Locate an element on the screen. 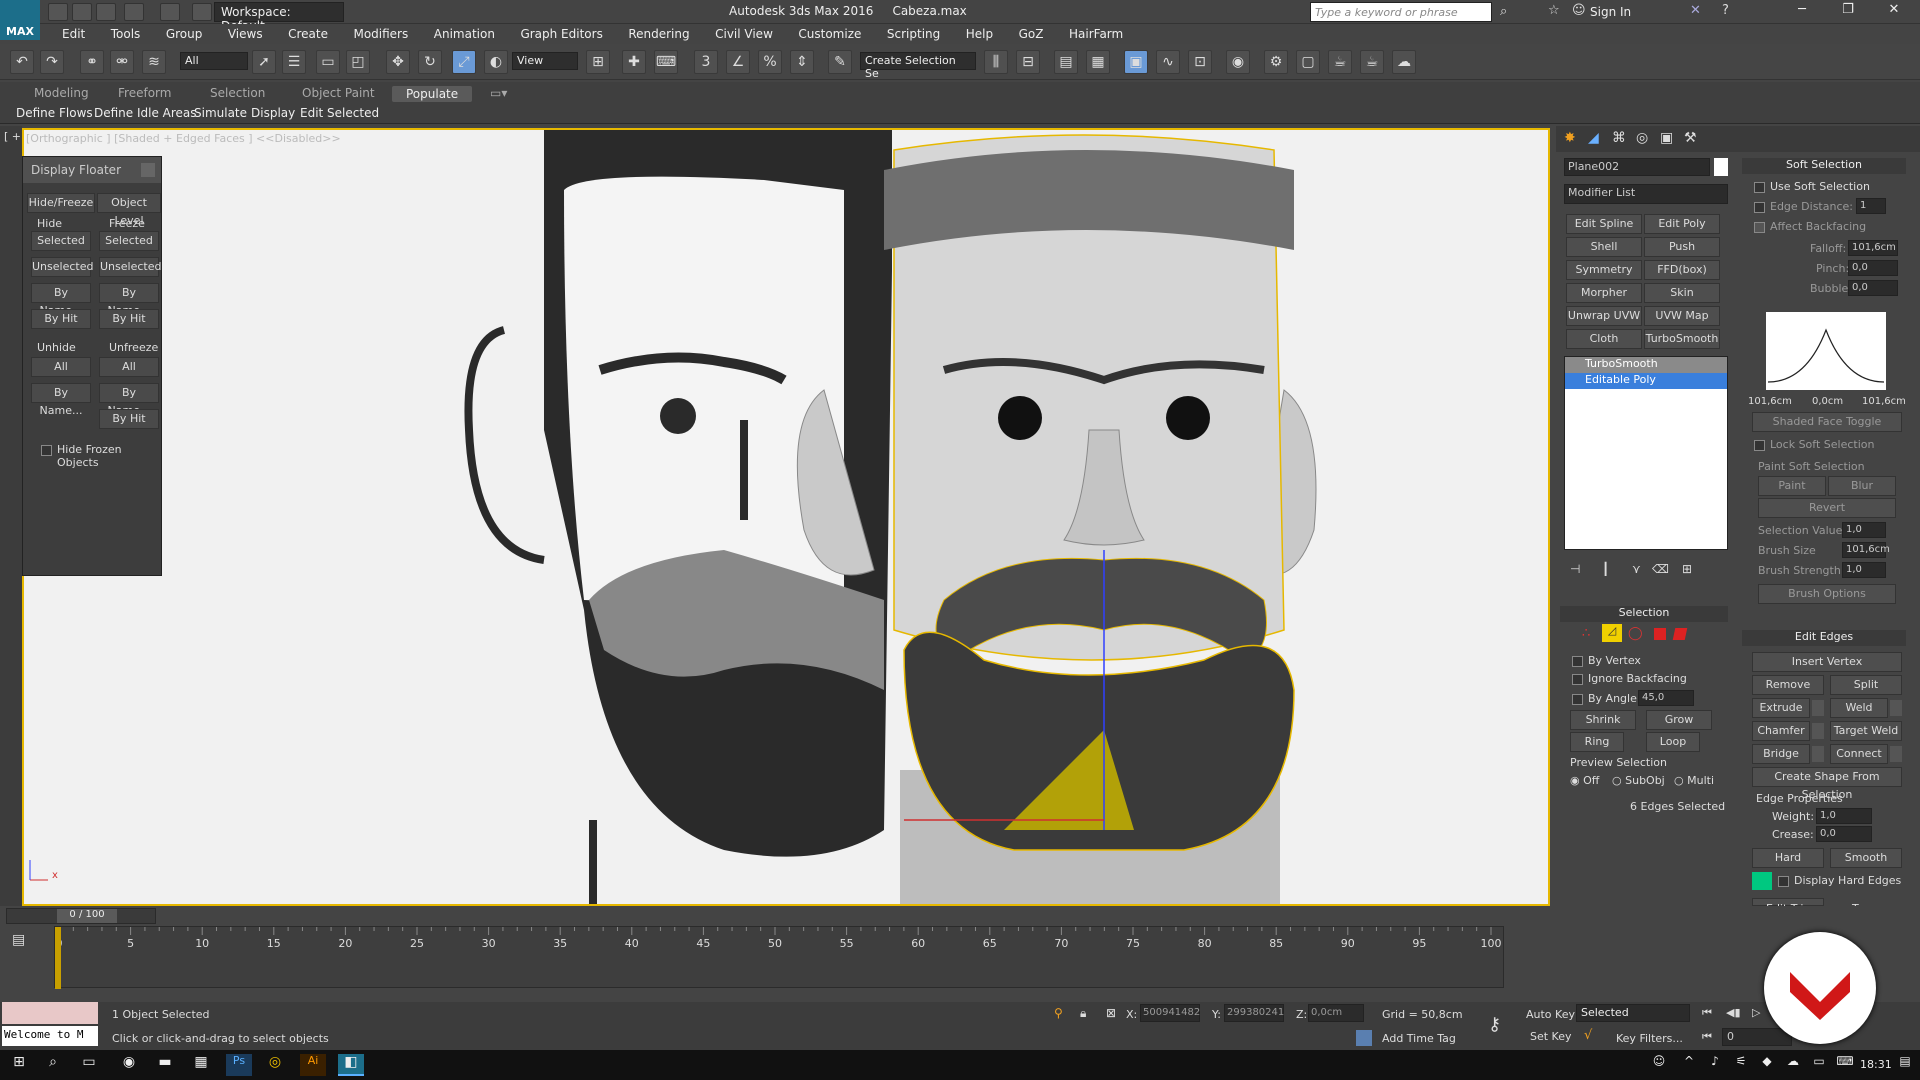 This screenshot has height=1080, width=1920. symmetry-button: Symmetry is located at coordinates (1604, 270).